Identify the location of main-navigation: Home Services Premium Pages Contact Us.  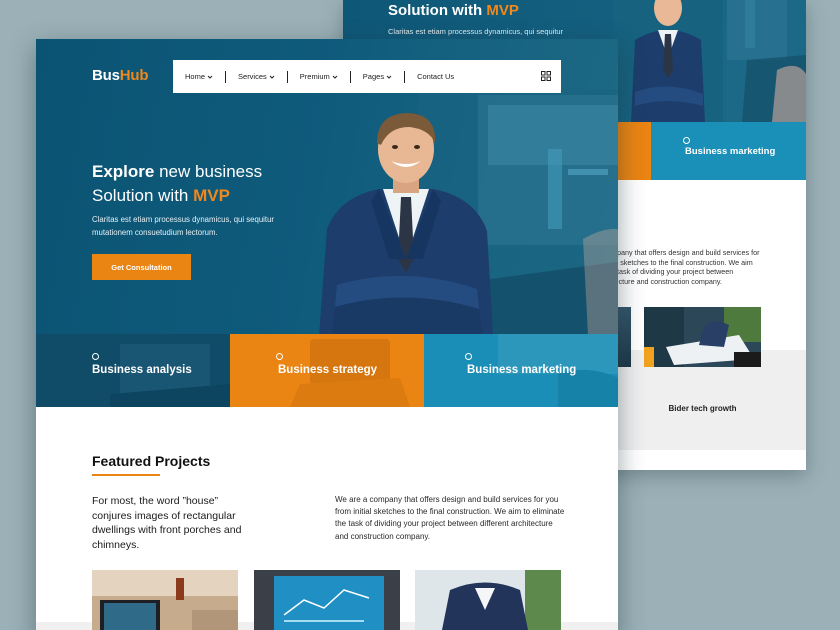
(367, 76).